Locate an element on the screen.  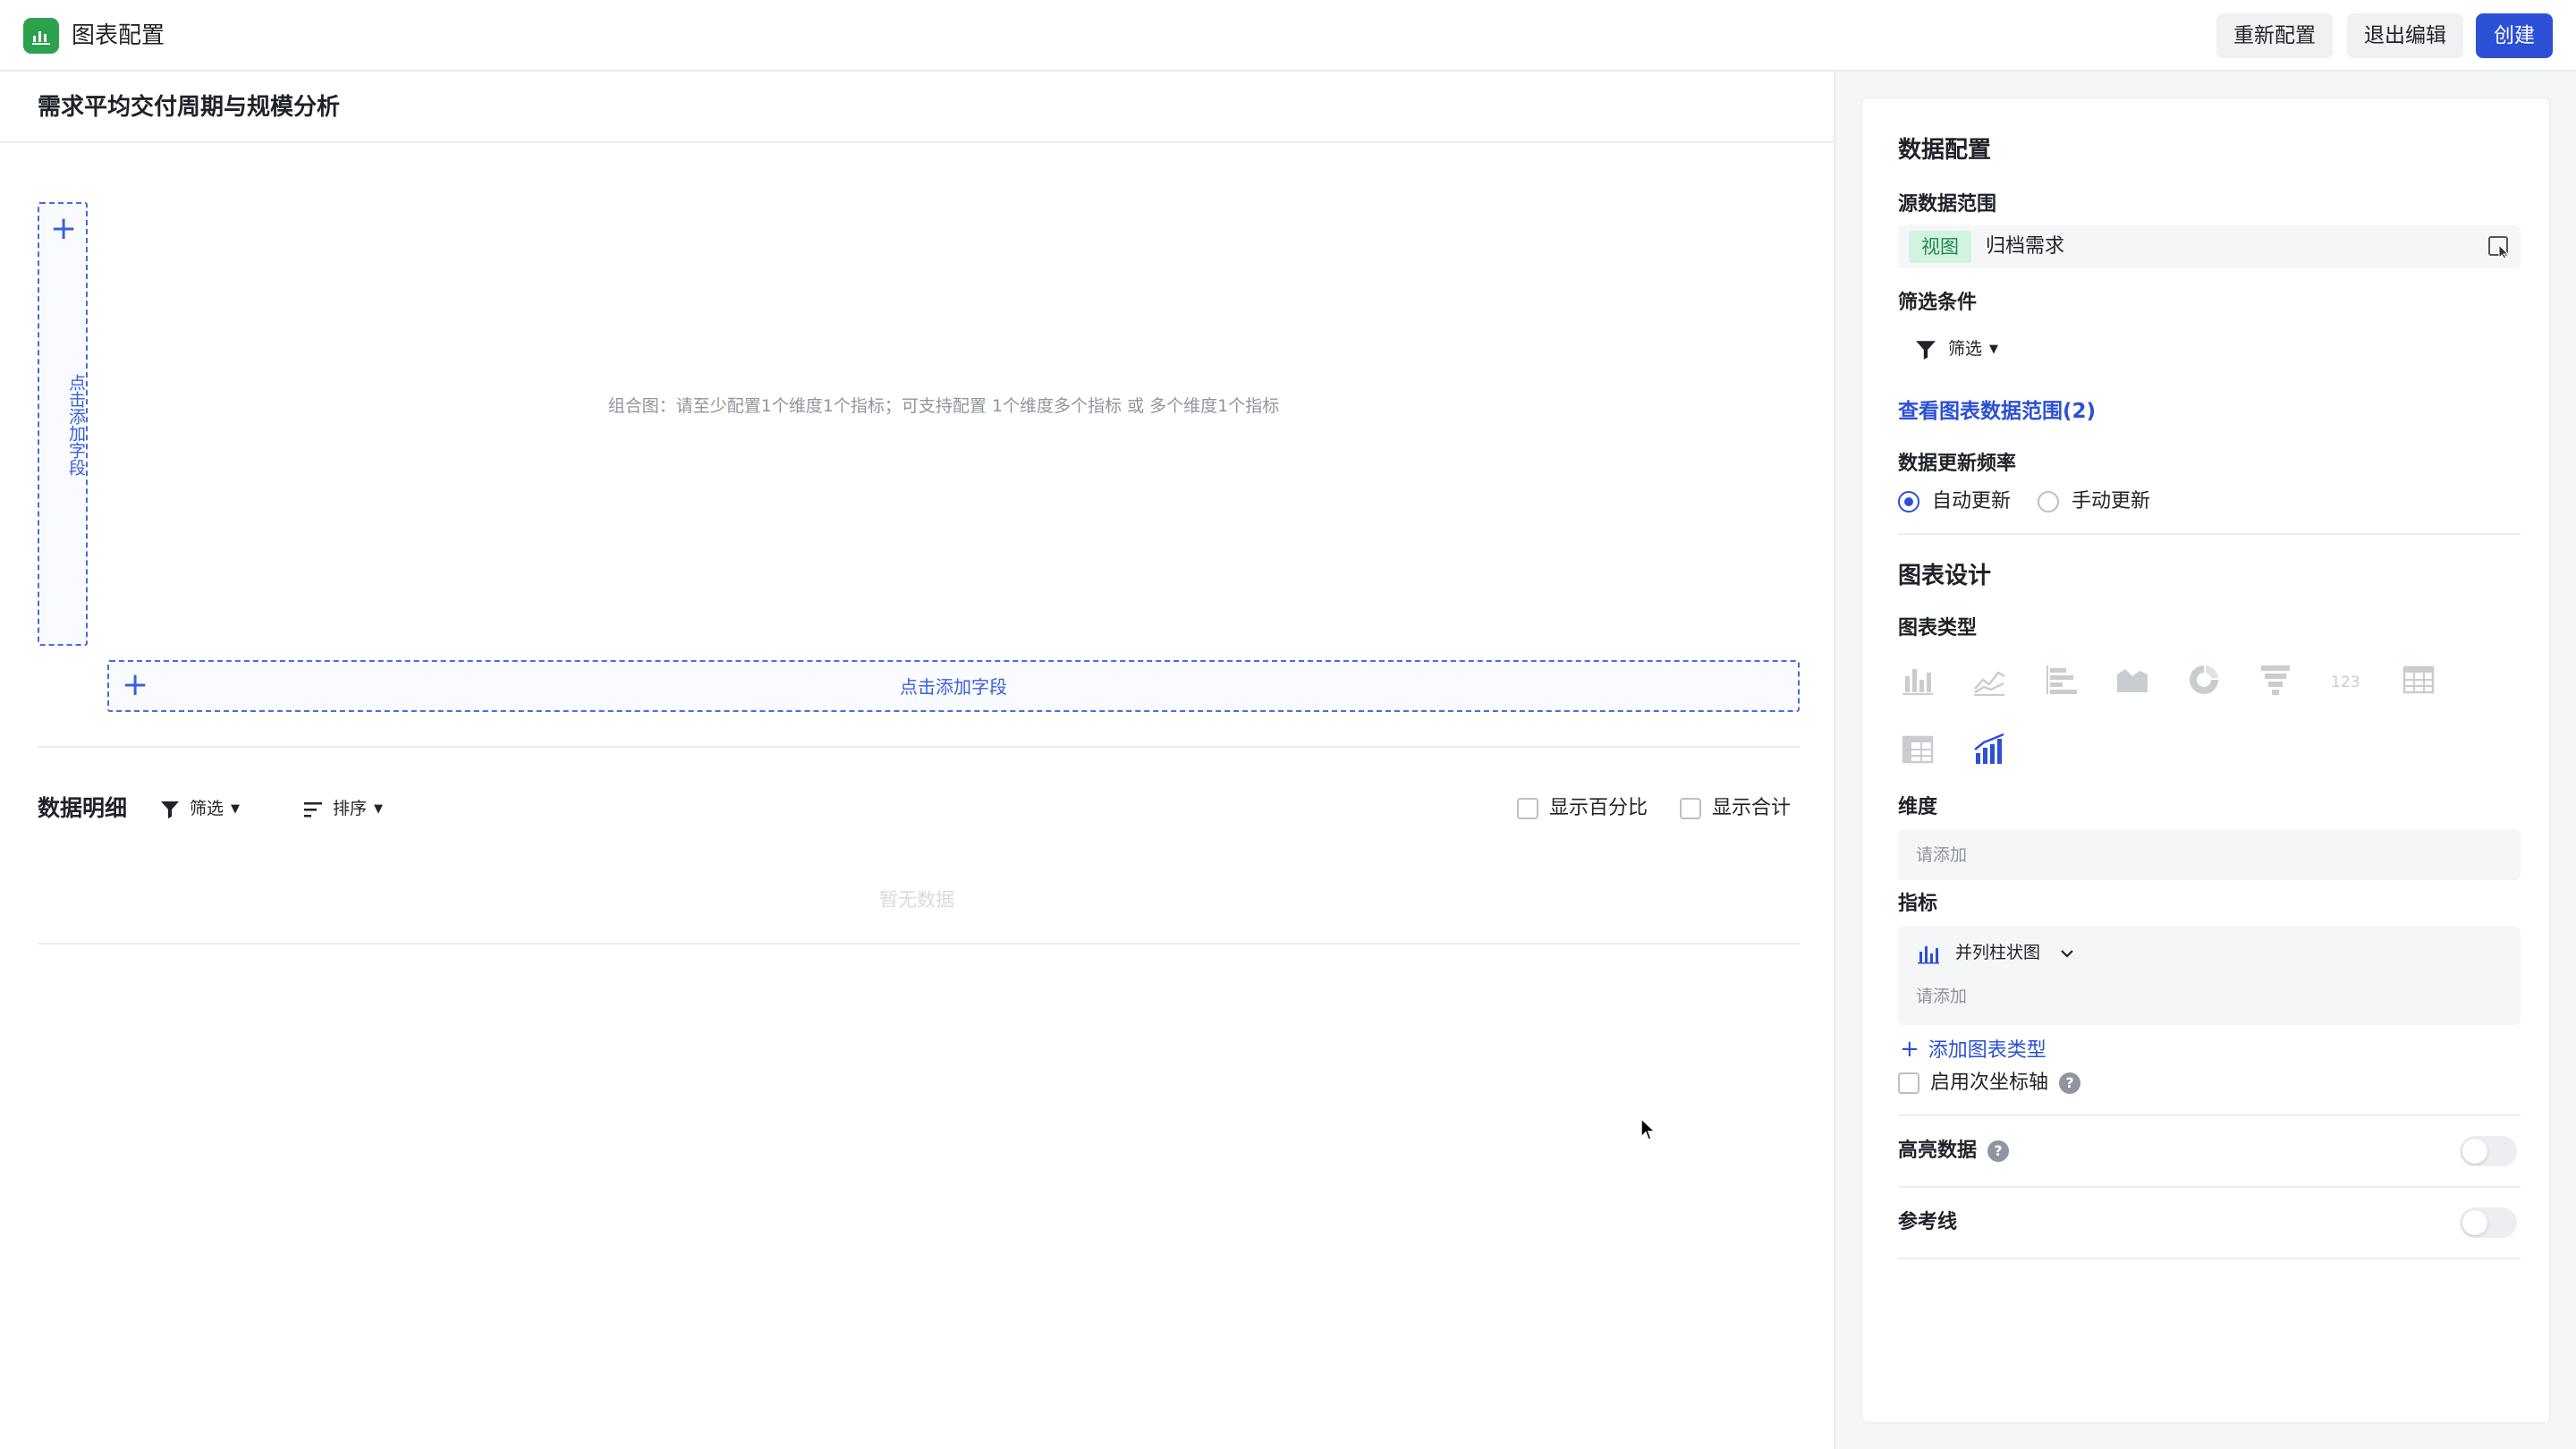
source-range-label: 源数据范围 is located at coordinates (1947, 204).